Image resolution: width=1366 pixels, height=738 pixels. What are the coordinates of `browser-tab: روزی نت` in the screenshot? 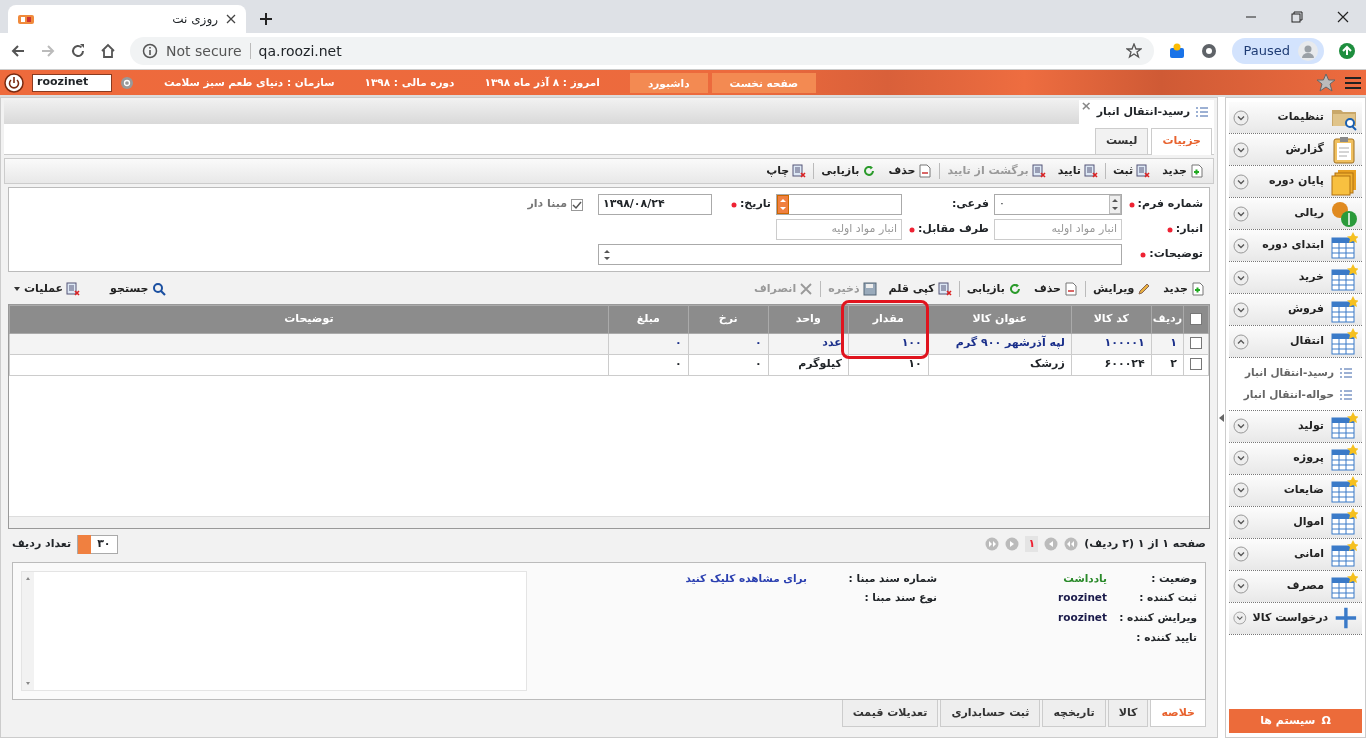 It's located at (127, 19).